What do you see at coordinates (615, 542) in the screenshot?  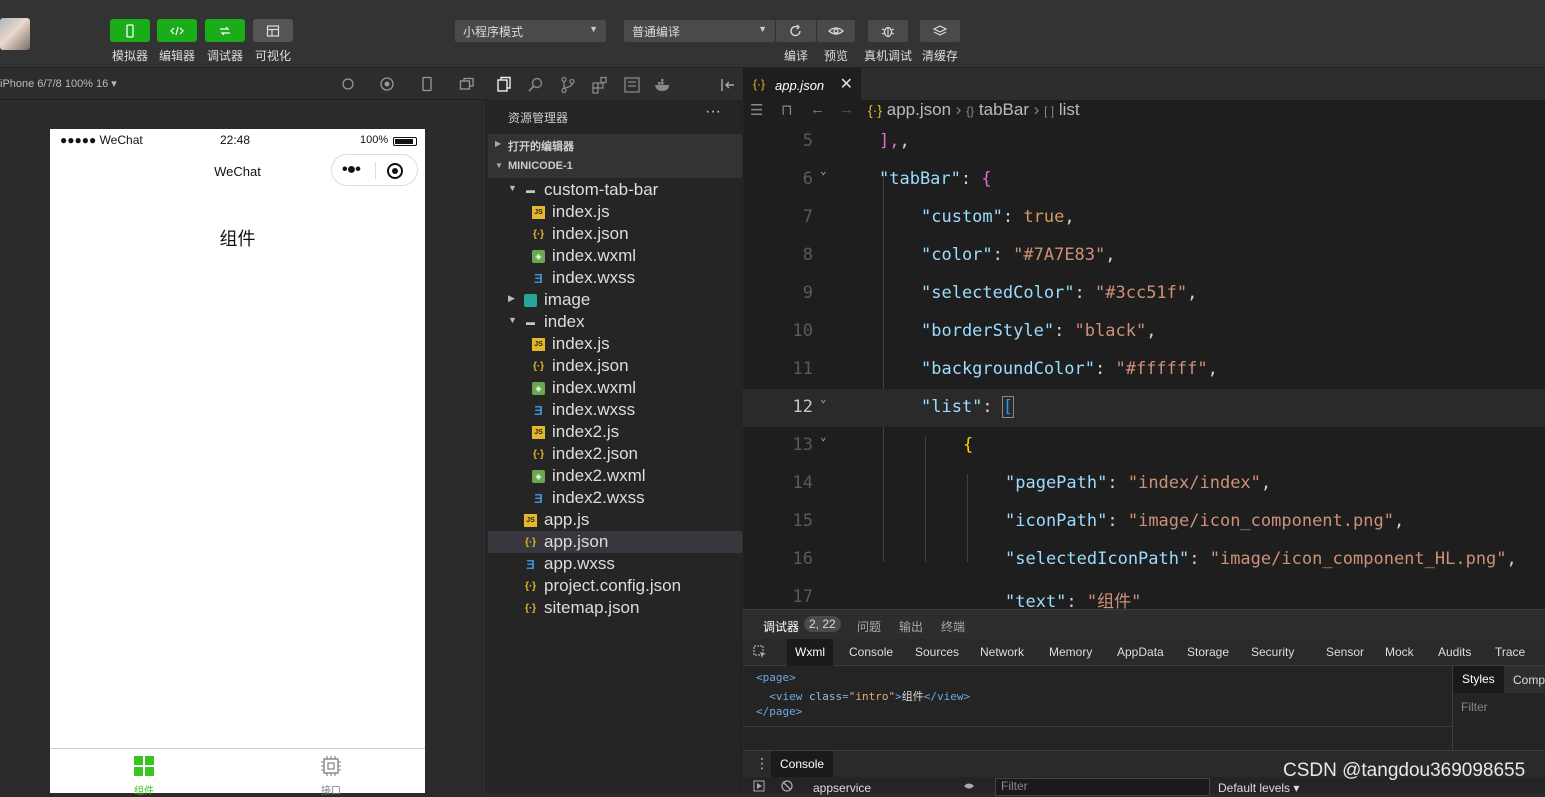 I see `file-tree-item: {·} app.json` at bounding box center [615, 542].